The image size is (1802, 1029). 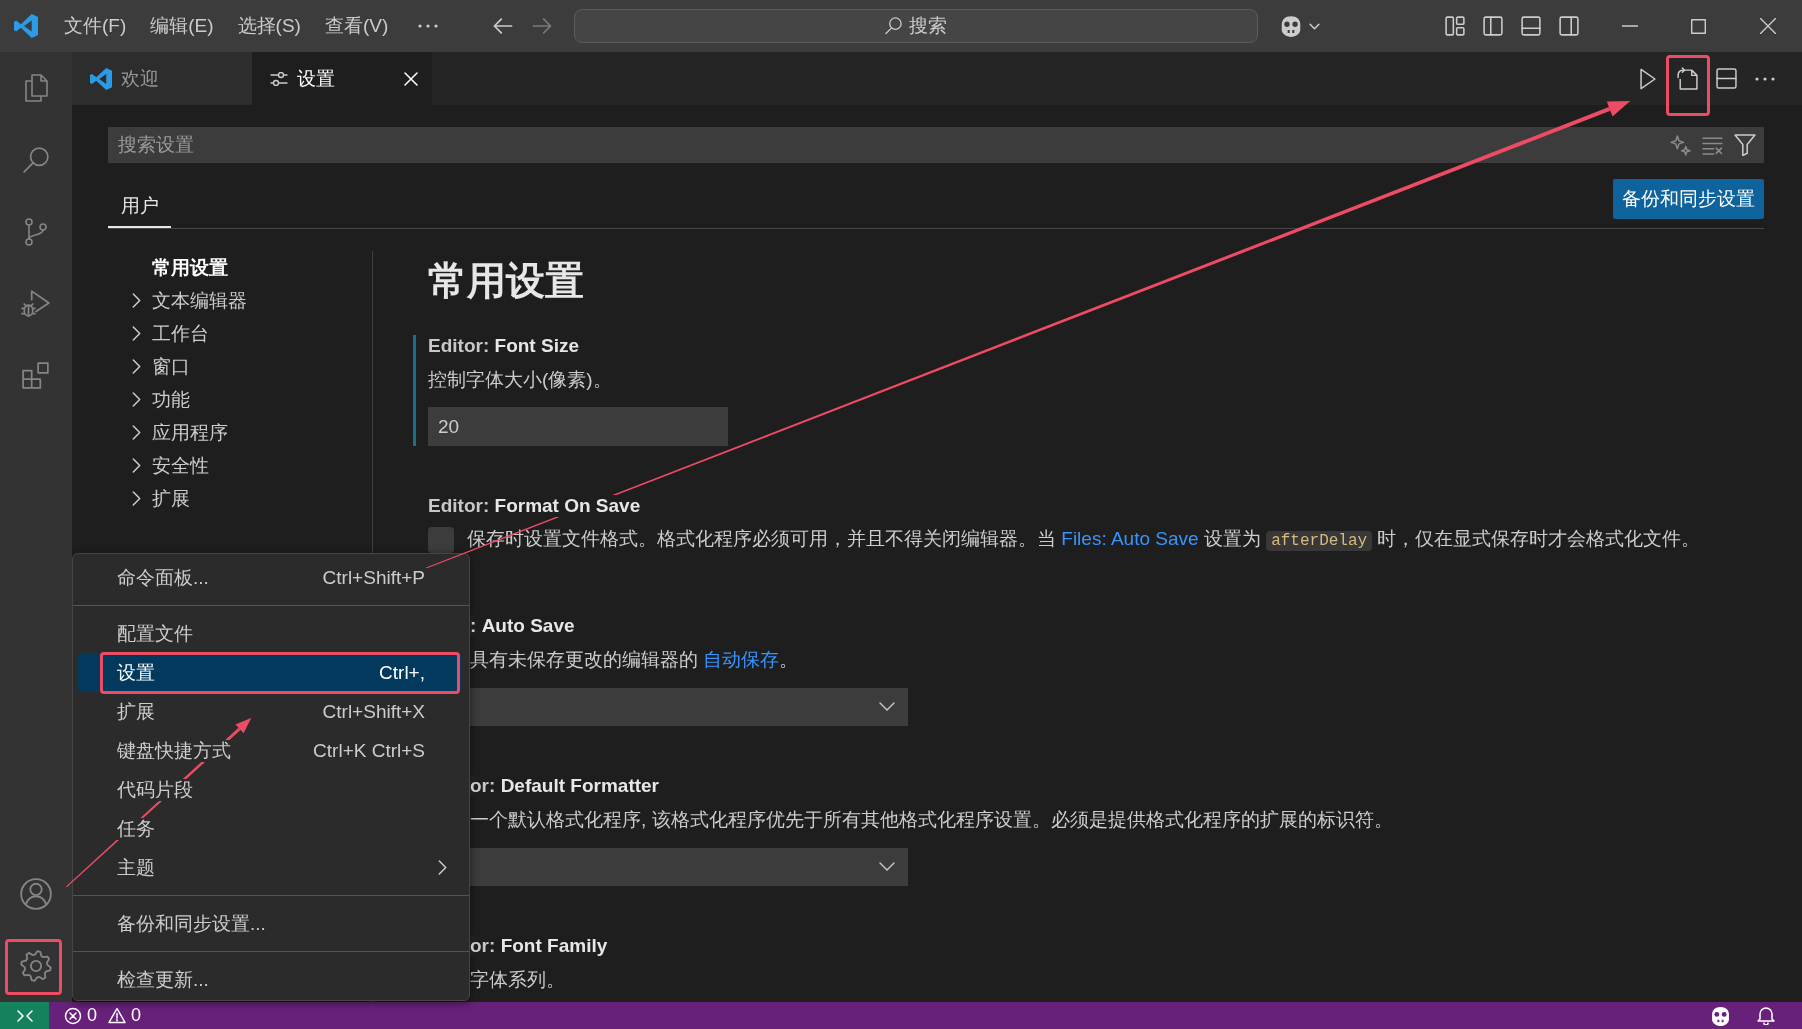 I want to click on play-bug-icon, so click(x=36, y=304).